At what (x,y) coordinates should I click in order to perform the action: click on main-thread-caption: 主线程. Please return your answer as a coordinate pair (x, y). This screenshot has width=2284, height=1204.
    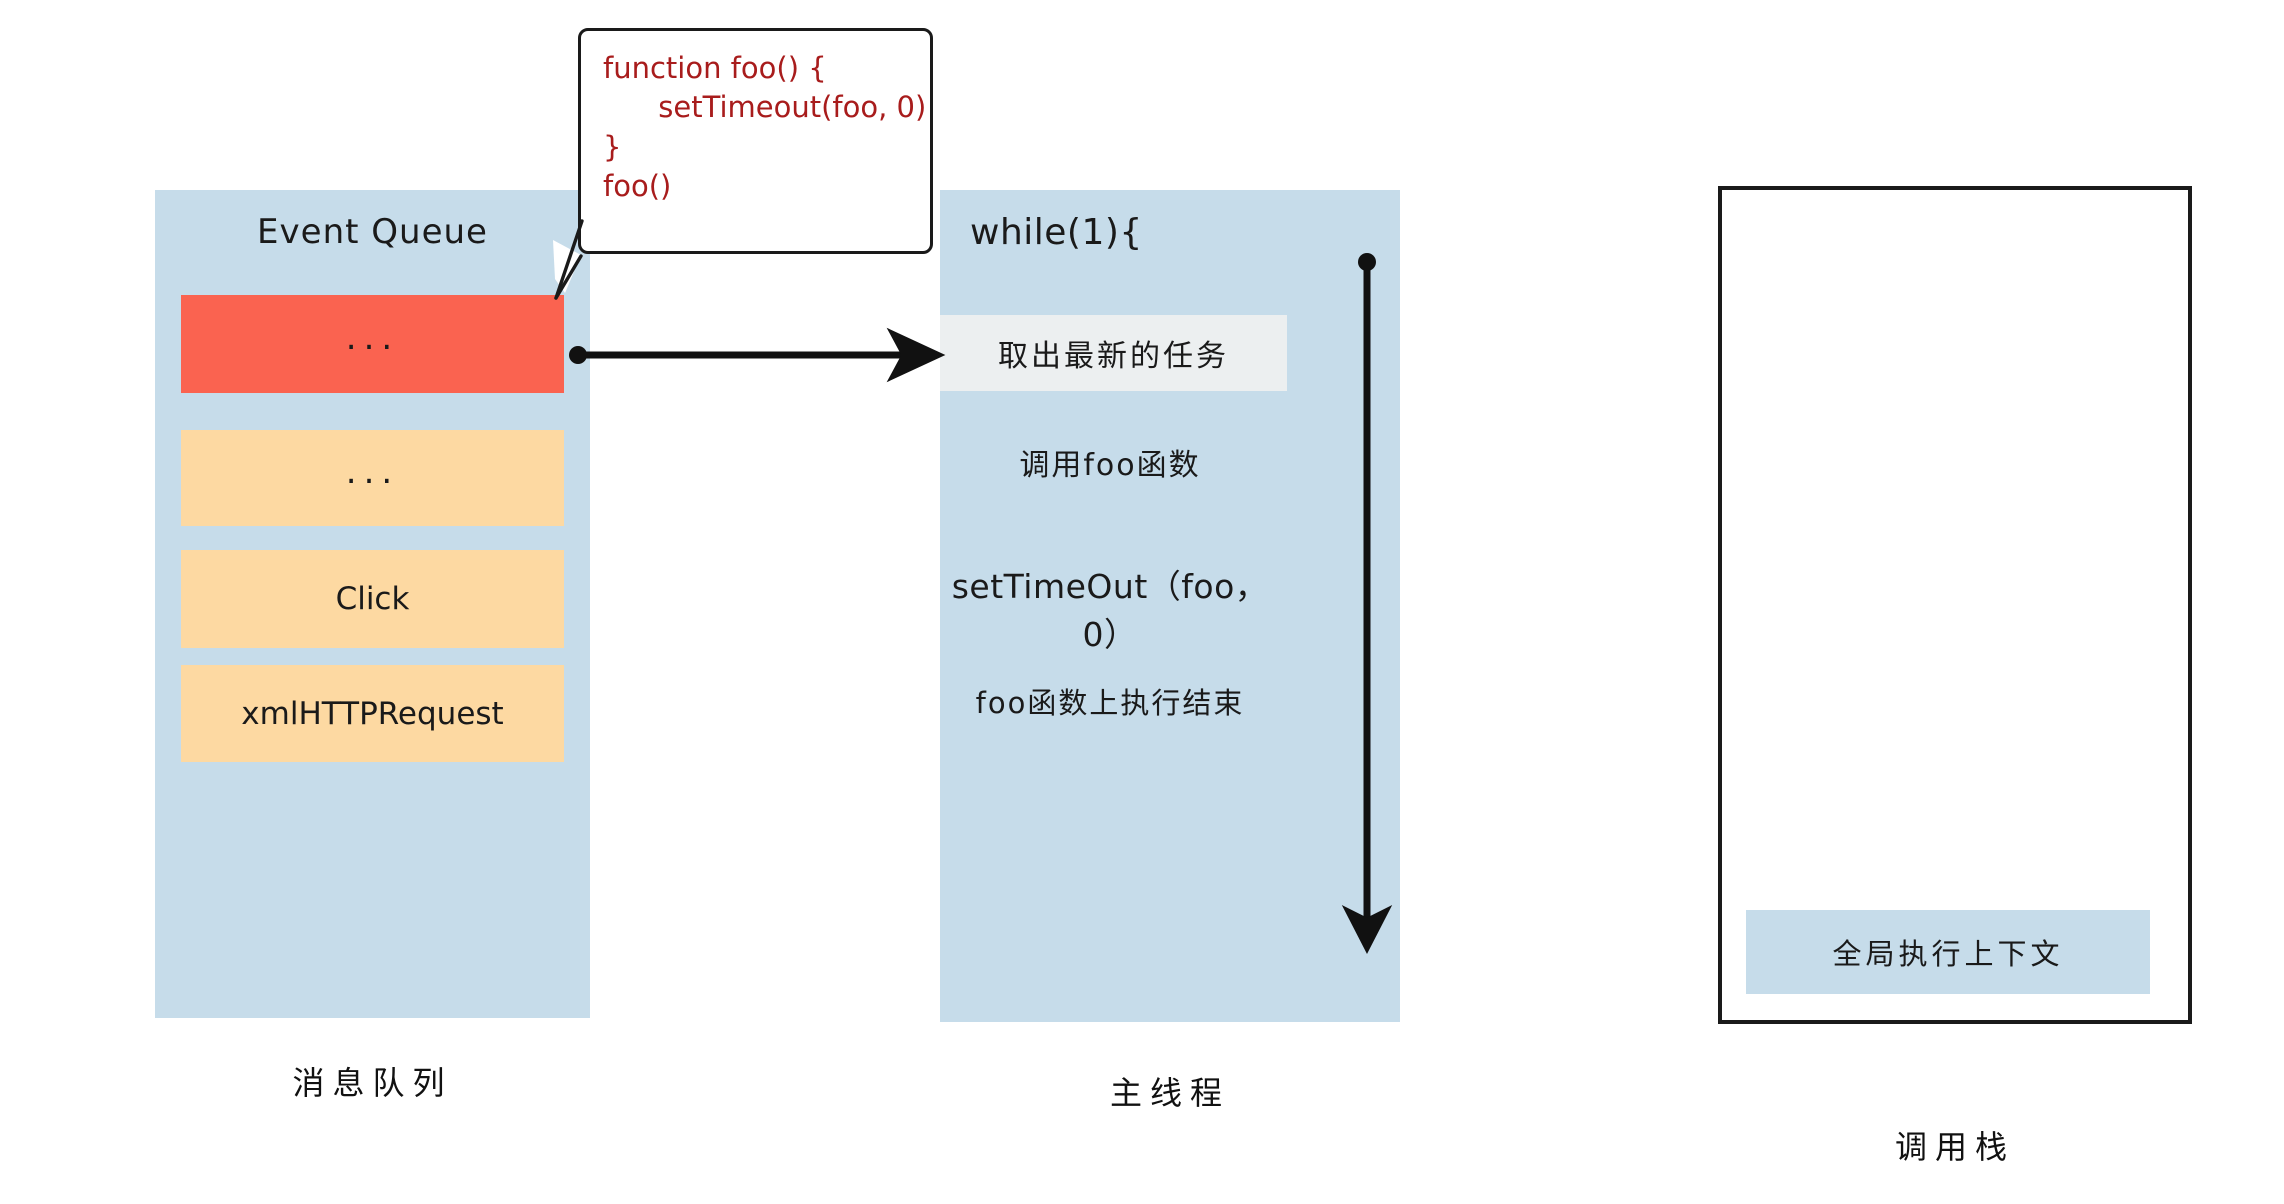
    Looking at the image, I should click on (1169, 1093).